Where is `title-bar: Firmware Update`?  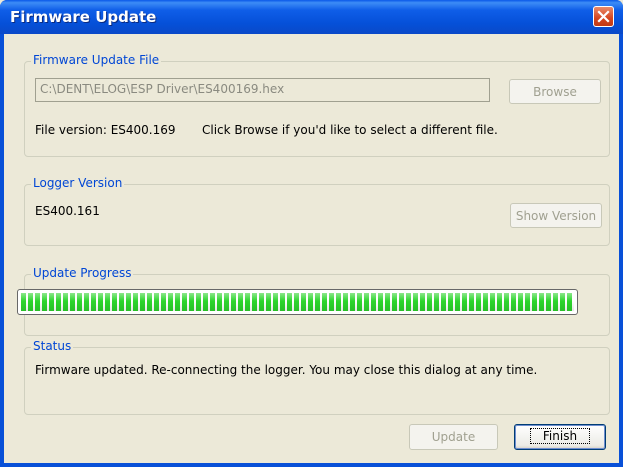 title-bar: Firmware Update is located at coordinates (311, 17).